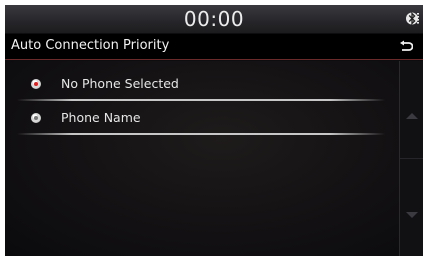 The image size is (428, 261). Describe the element at coordinates (411, 110) in the screenshot. I see `scroll-up-button` at that location.